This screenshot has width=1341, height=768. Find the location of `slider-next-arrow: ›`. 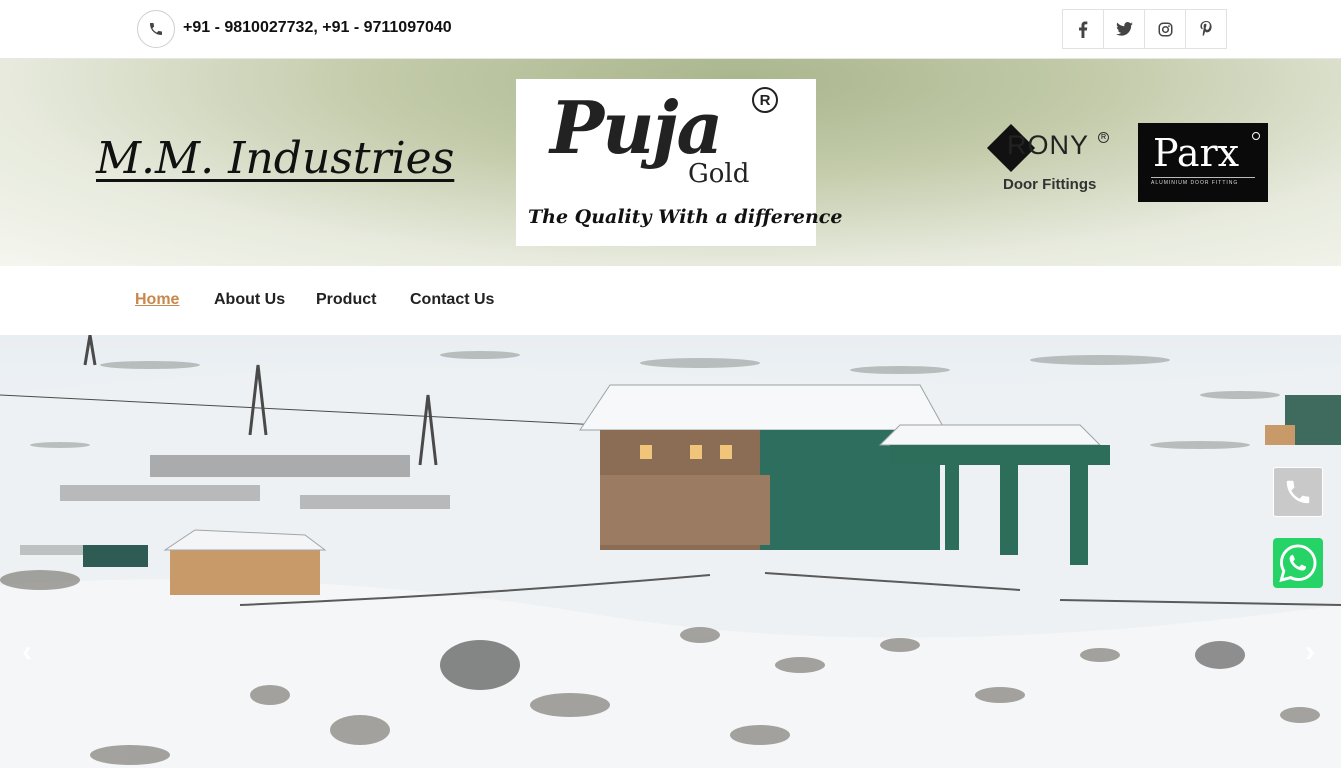

slider-next-arrow: › is located at coordinates (1310, 652).